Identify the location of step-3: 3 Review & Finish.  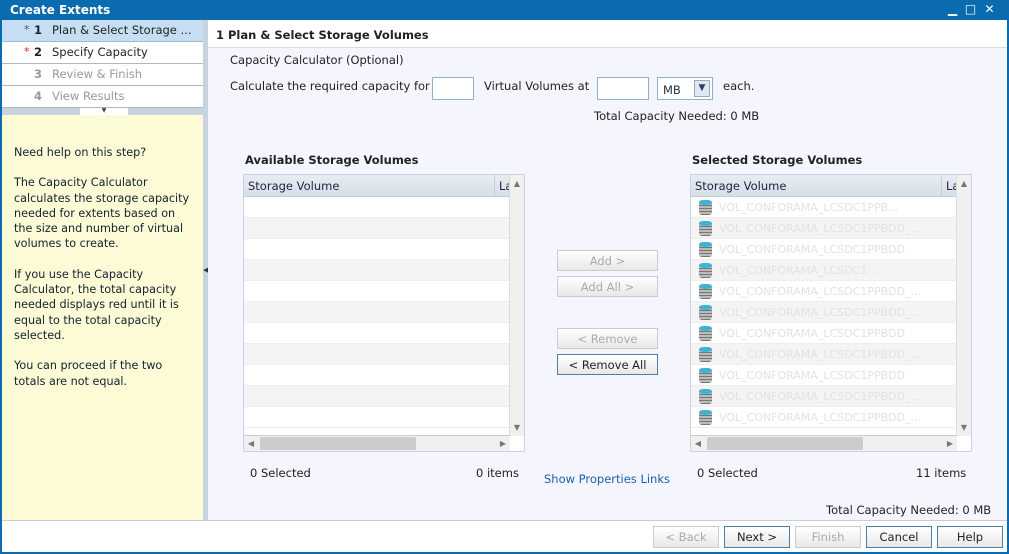
(102, 75).